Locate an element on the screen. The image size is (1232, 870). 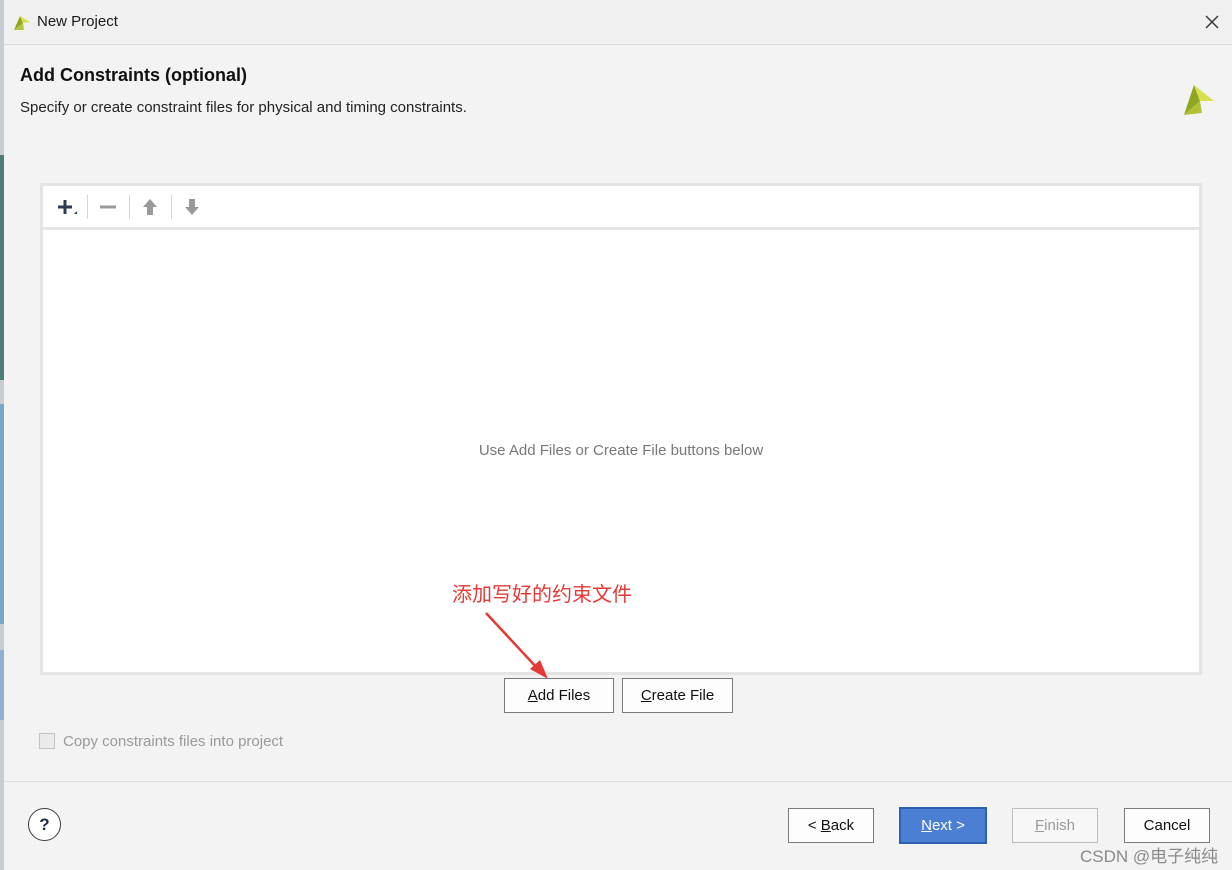
copy-constraints-option: Copy constraints files into project is located at coordinates (161, 741).